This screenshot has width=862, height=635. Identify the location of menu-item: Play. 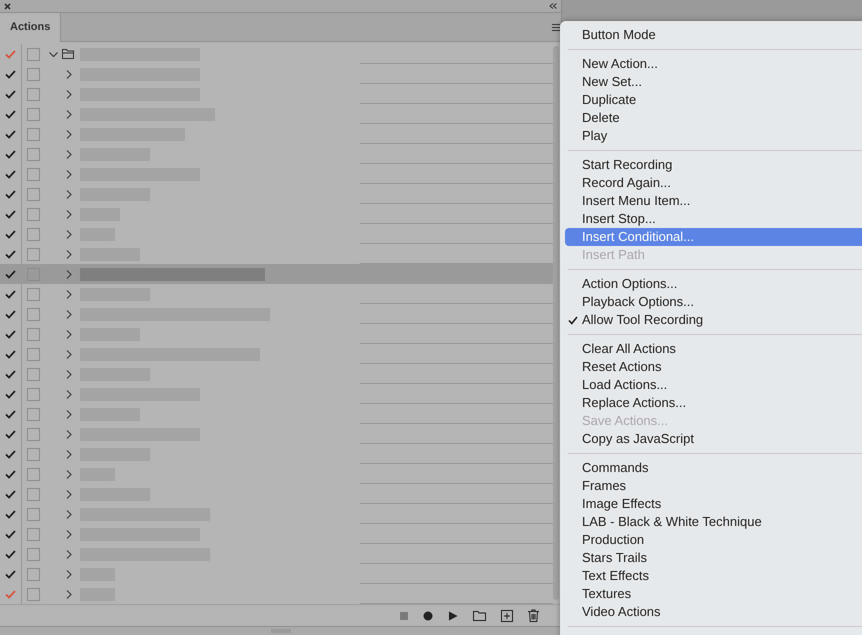
(713, 136).